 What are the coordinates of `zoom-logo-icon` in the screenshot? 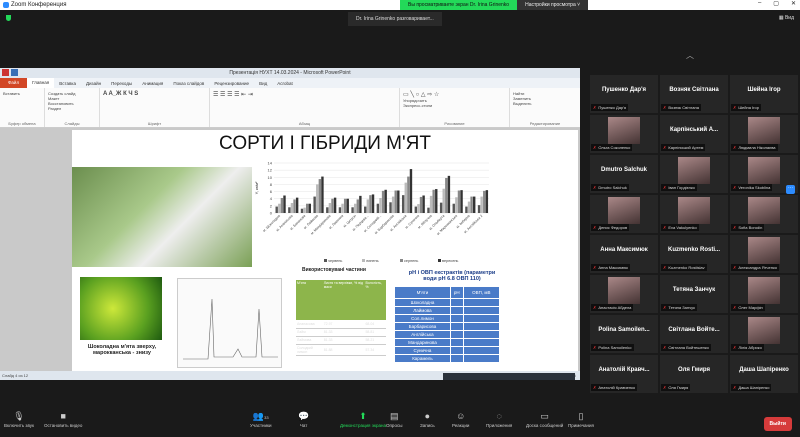 It's located at (6, 5).